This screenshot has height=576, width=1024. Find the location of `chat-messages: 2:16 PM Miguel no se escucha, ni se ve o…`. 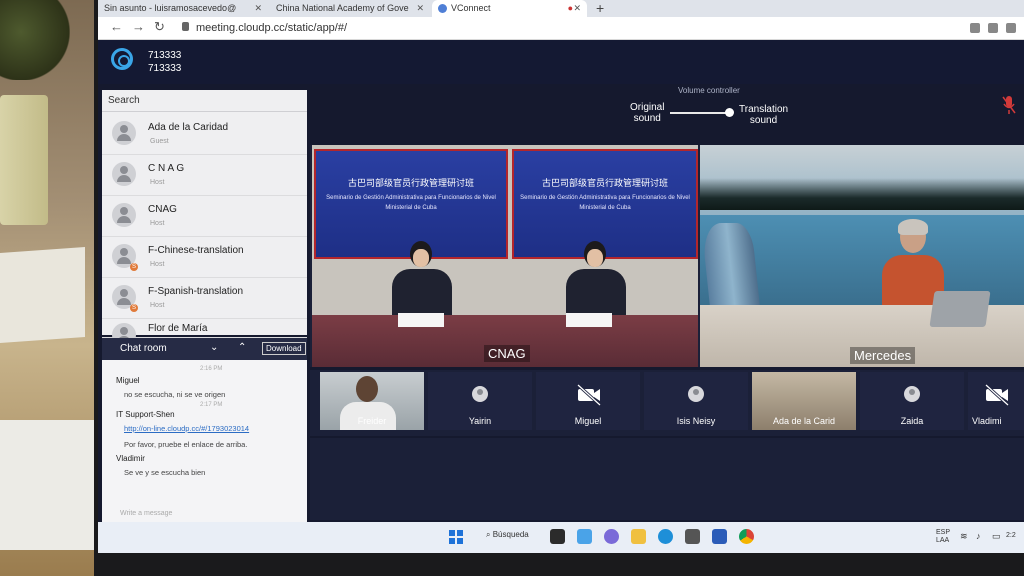

chat-messages: 2:16 PM Miguel no se escucha, ni se ve o… is located at coordinates (204, 441).